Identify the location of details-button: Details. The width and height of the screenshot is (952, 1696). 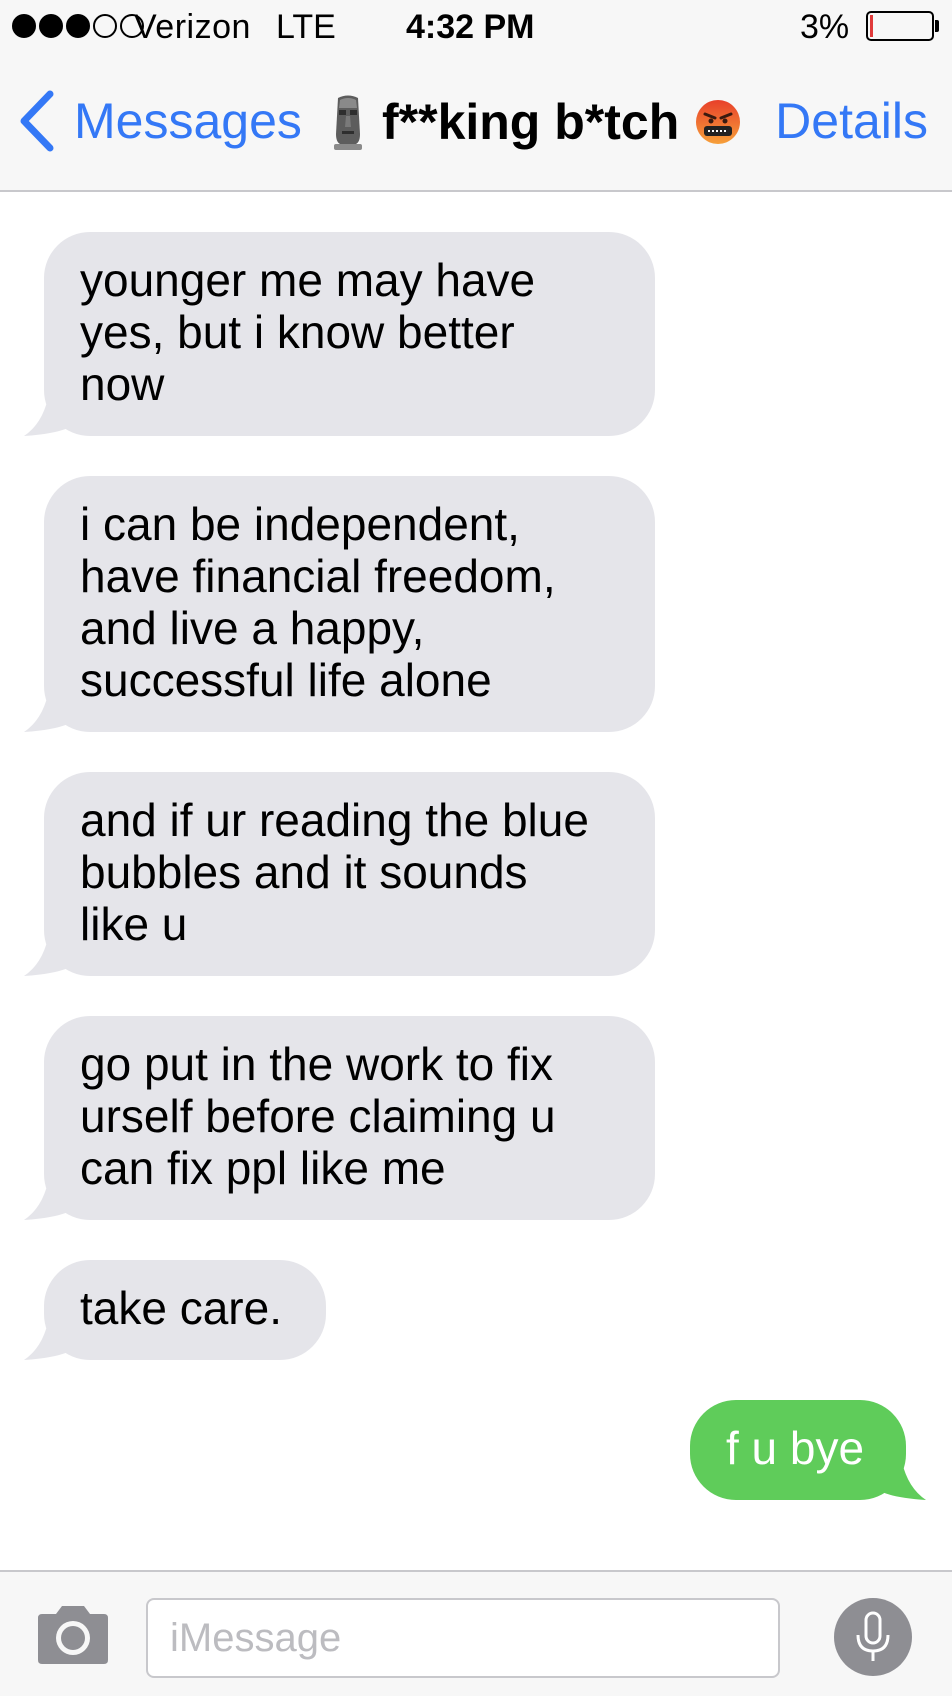
(851, 121).